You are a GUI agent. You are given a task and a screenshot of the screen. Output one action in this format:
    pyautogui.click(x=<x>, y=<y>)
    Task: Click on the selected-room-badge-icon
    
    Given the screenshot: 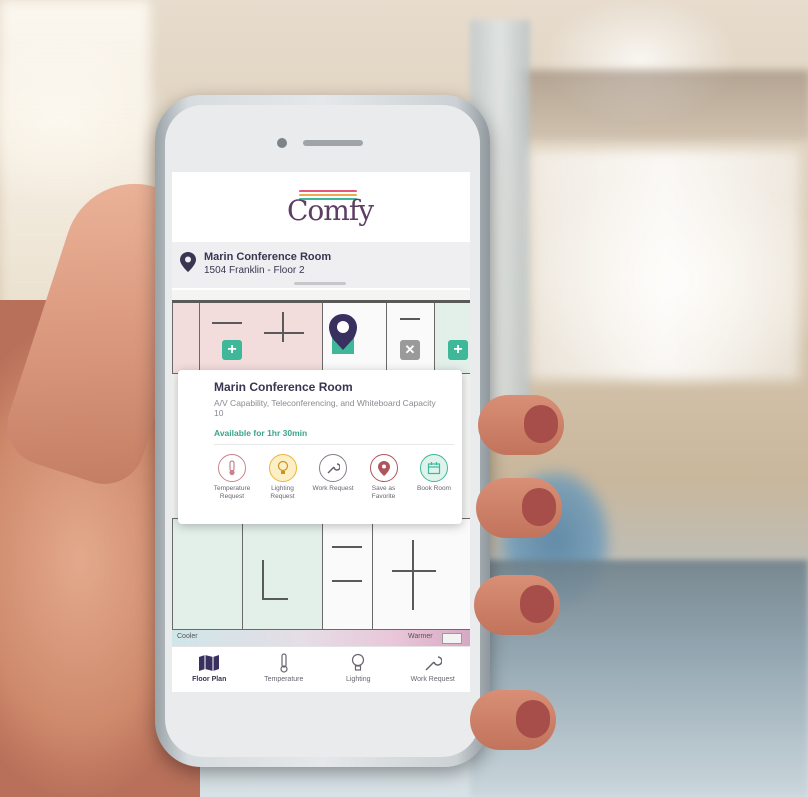 What is the action you would take?
    pyautogui.click(x=343, y=346)
    